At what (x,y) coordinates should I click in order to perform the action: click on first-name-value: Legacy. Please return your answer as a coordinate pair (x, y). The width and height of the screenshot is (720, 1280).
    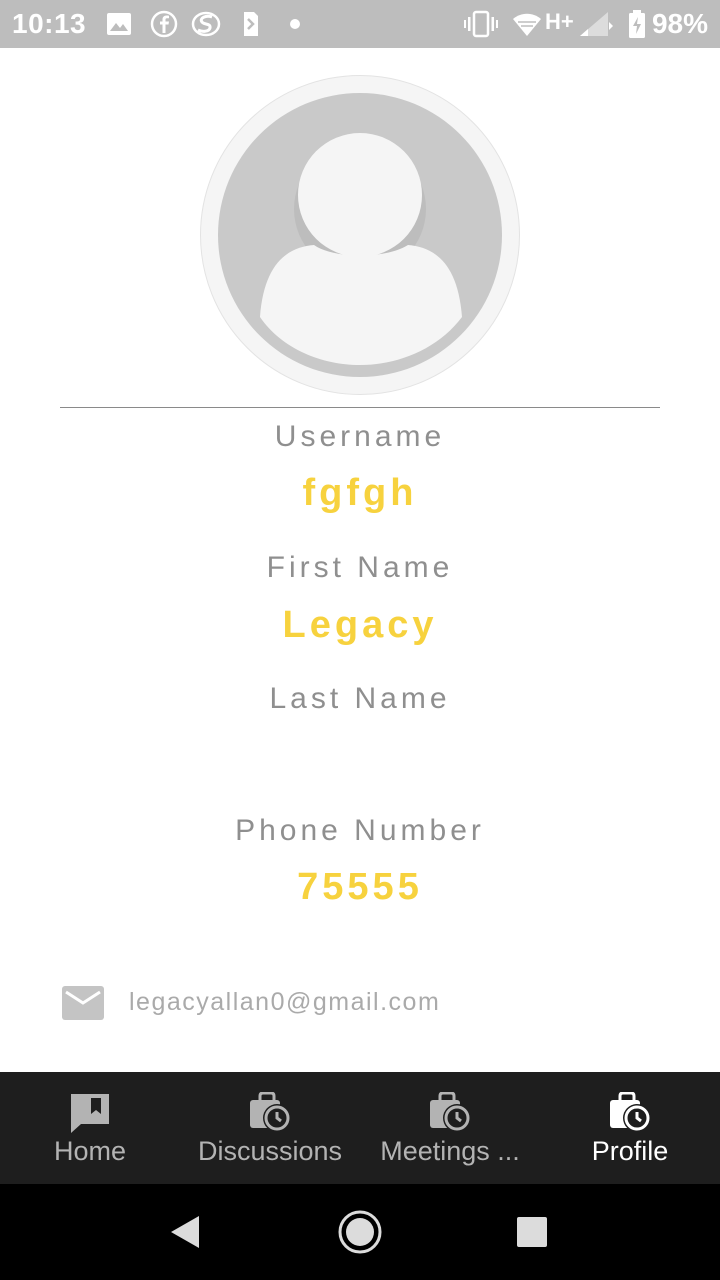
    Looking at the image, I should click on (360, 625).